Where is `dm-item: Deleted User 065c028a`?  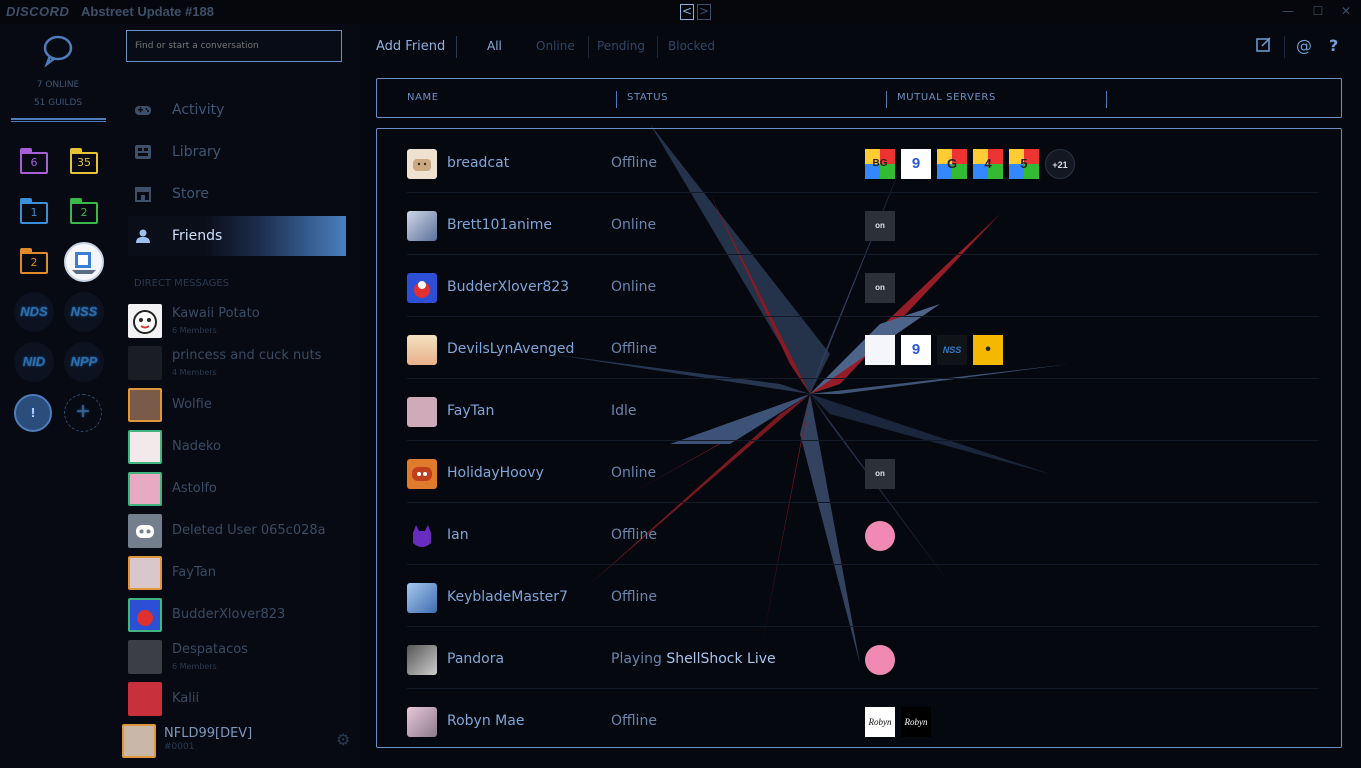
dm-item: Deleted User 065c028a is located at coordinates (238, 532).